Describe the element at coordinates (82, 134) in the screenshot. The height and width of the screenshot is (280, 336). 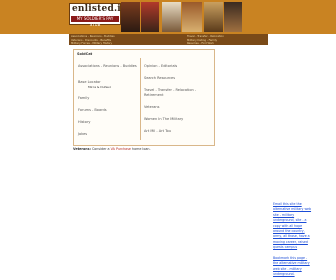
I see `category-link: Jokes` at that location.